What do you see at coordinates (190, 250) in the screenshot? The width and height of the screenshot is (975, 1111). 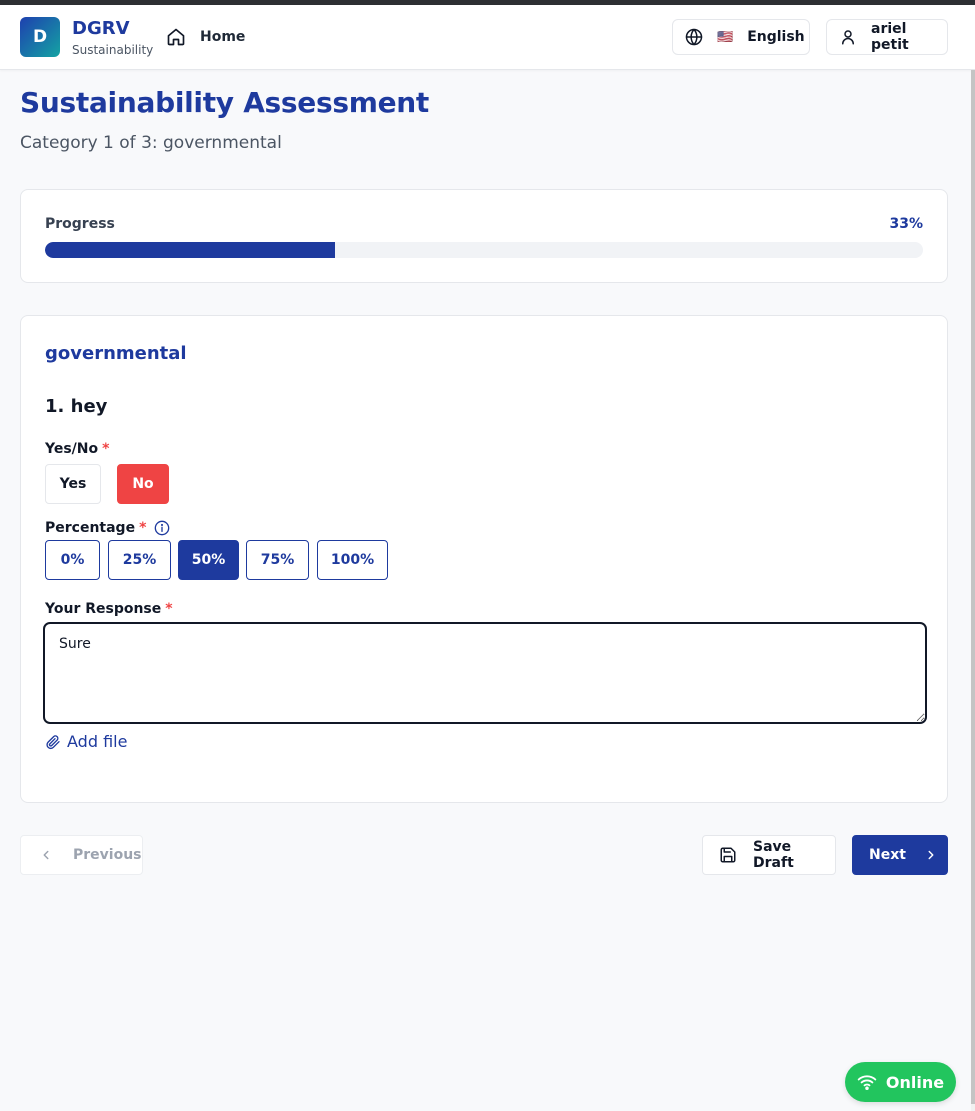 I see `progress-bar-fill` at bounding box center [190, 250].